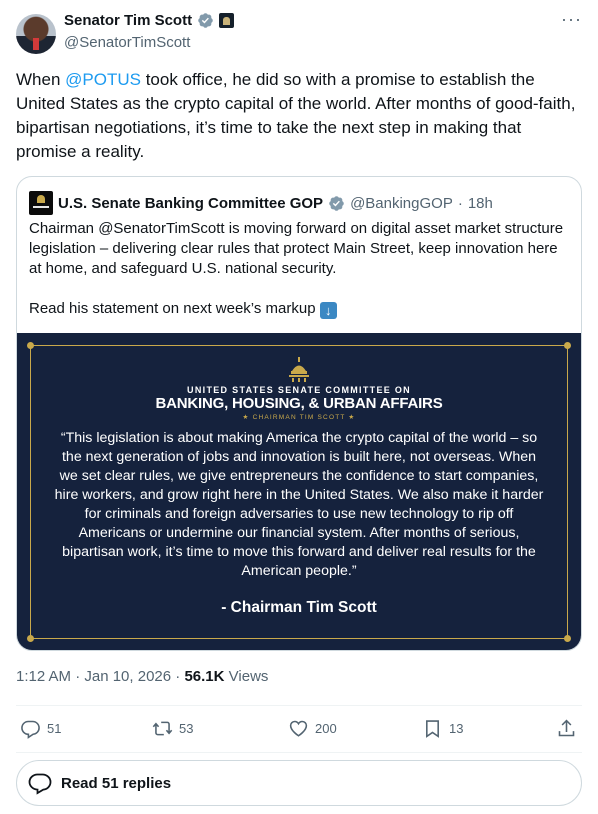  I want to click on display-name: Senator Tim Scott, so click(128, 20).